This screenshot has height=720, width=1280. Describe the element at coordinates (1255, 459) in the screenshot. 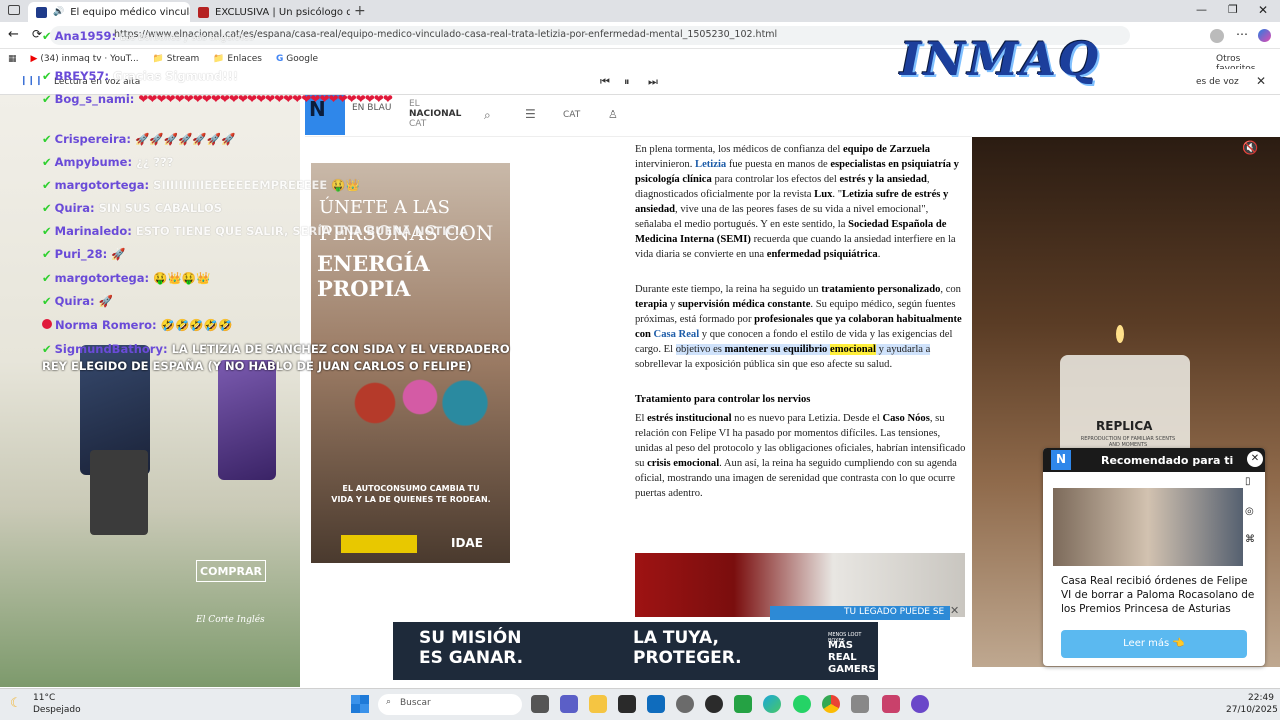

I see `close-recommend-icon: ✕` at that location.